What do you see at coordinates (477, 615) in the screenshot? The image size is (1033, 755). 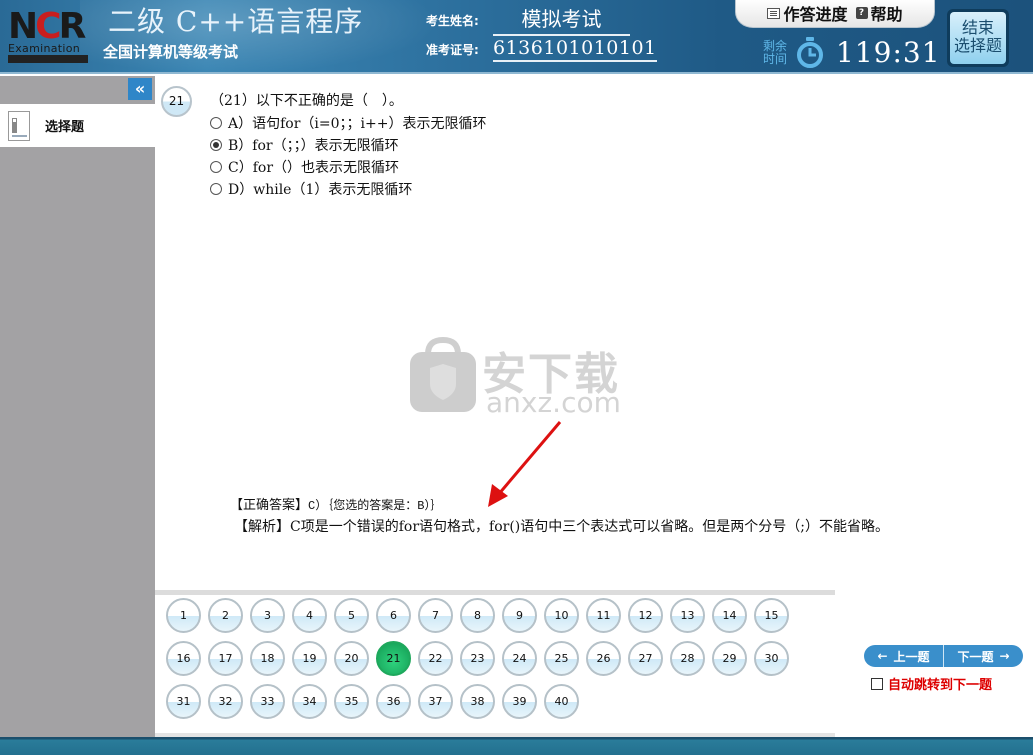 I see `question-button-8: 8` at bounding box center [477, 615].